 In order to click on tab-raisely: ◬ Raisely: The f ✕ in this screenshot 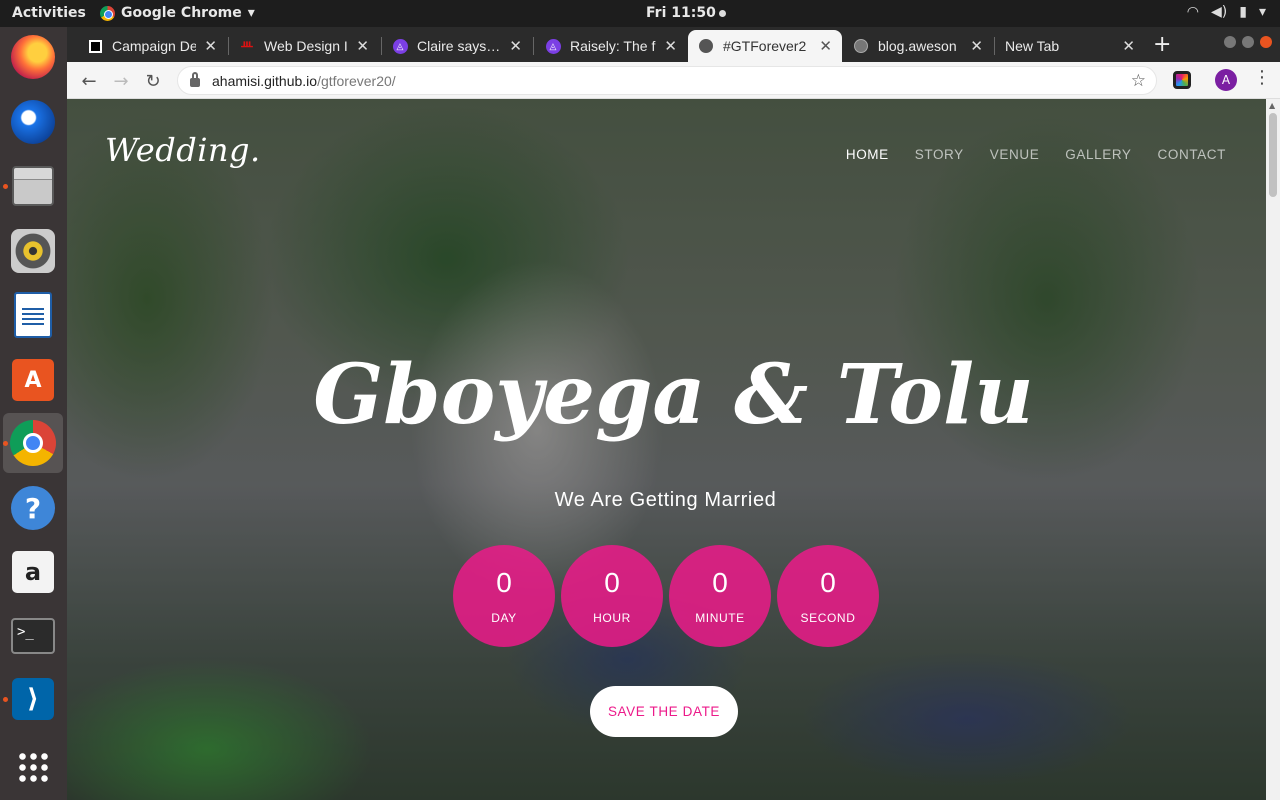, I will do `click(611, 46)`.